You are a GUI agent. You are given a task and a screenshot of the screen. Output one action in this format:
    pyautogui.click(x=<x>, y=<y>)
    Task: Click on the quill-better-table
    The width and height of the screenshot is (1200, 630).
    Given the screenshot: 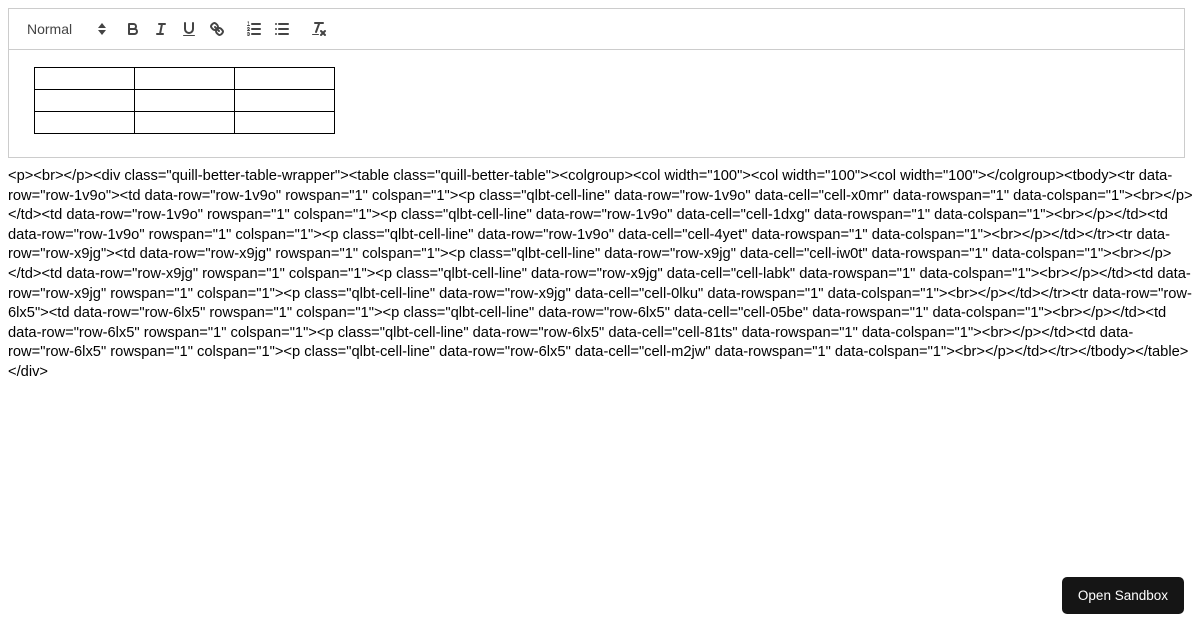 What is the action you would take?
    pyautogui.click(x=184, y=100)
    